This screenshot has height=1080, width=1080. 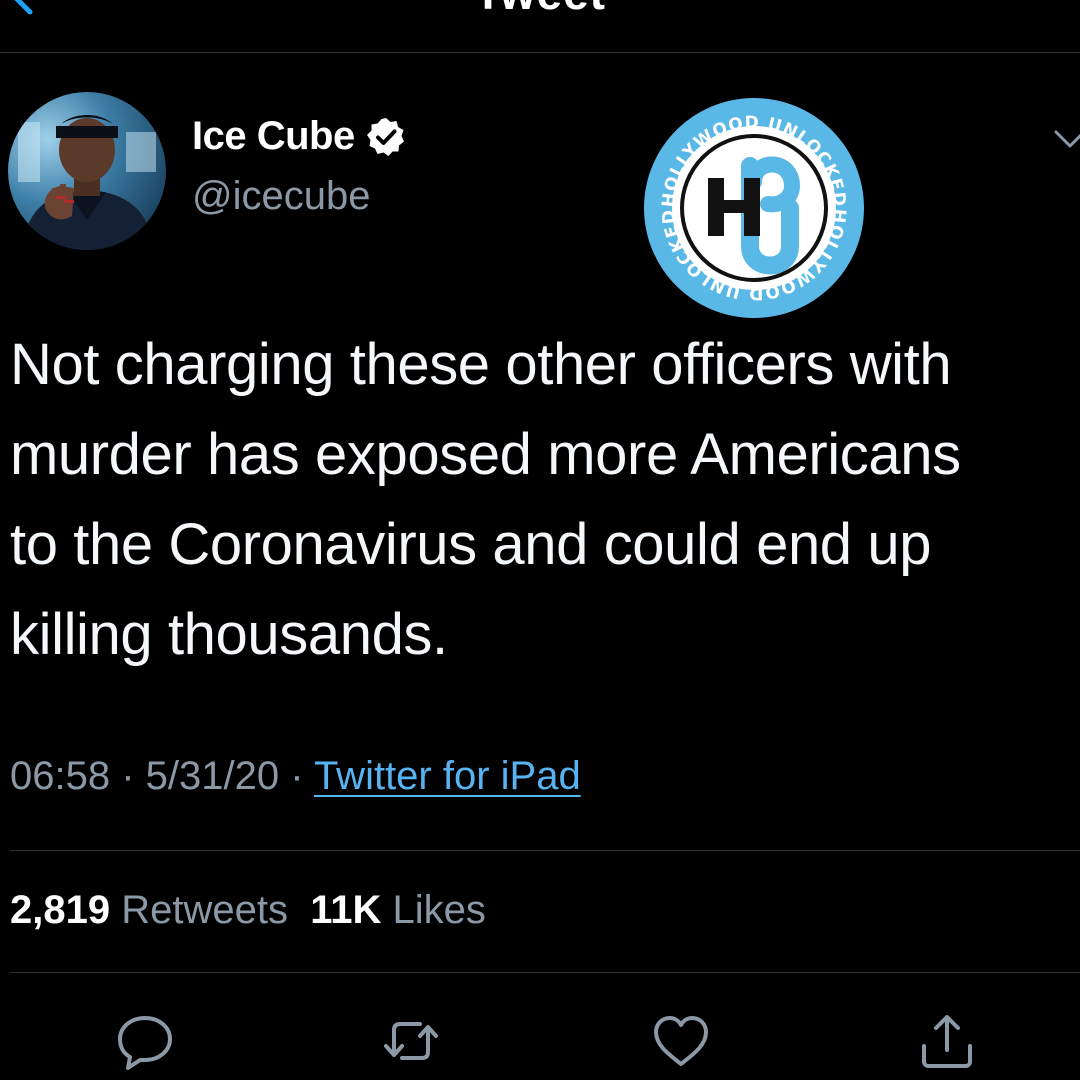 What do you see at coordinates (439, 910) in the screenshot?
I see `likes-label: Likes` at bounding box center [439, 910].